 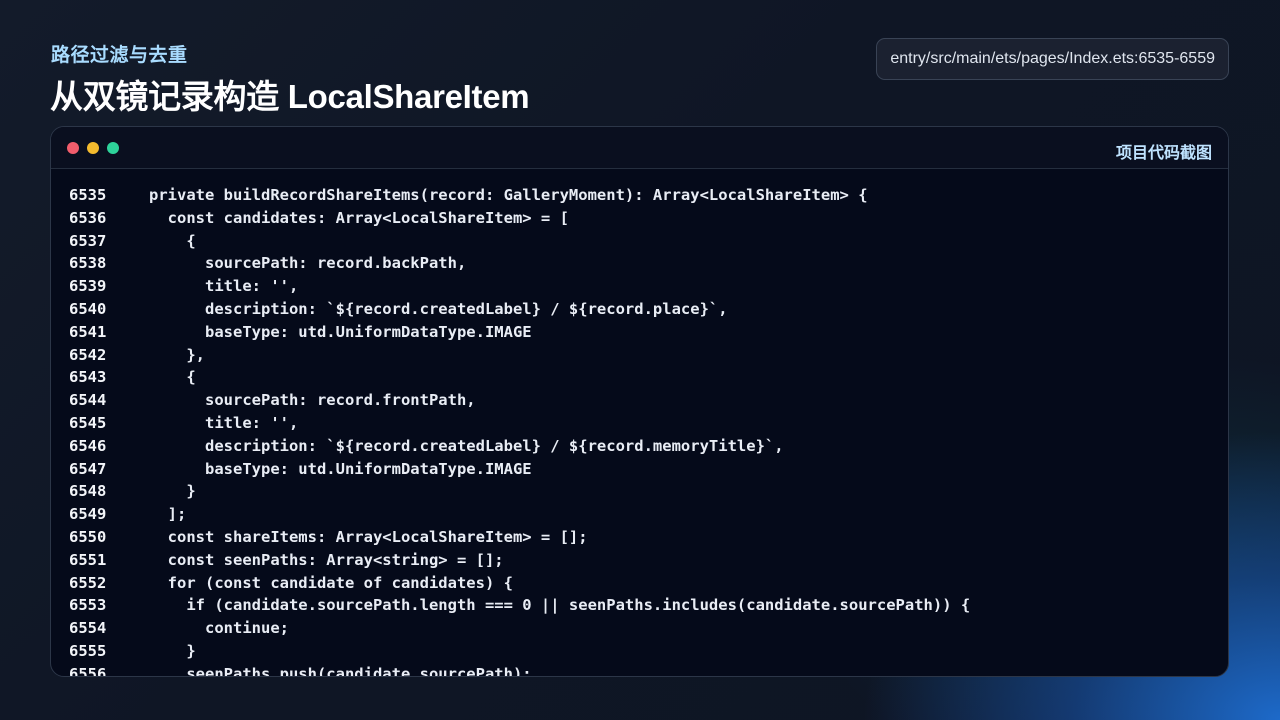 What do you see at coordinates (168, 514) in the screenshot?
I see `code-text: ];` at bounding box center [168, 514].